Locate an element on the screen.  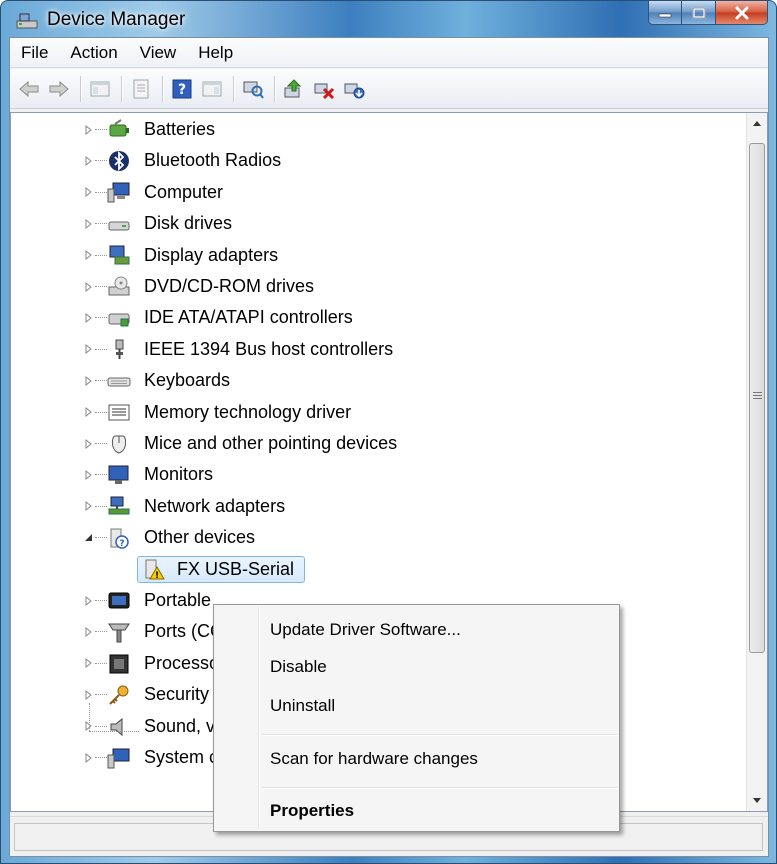
scroll-down-button is located at coordinates (757, 801).